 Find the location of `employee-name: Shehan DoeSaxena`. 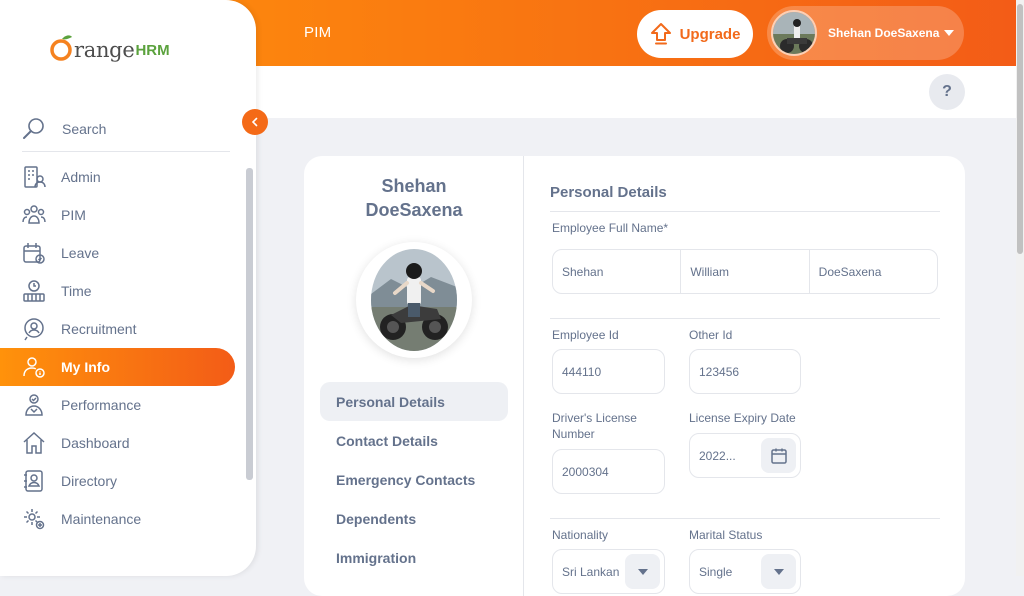

employee-name: Shehan DoeSaxena is located at coordinates (414, 198).